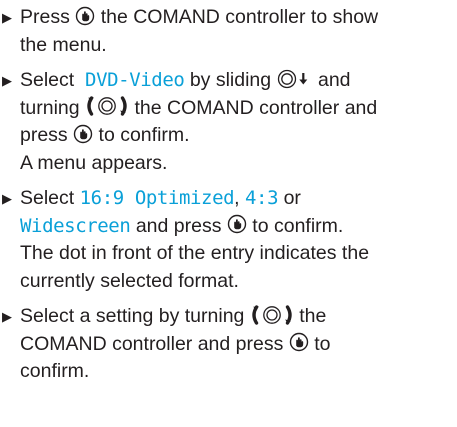 The width and height of the screenshot is (457, 427). Describe the element at coordinates (233, 46) in the screenshot. I see `step-1-line-2: the menu.` at that location.